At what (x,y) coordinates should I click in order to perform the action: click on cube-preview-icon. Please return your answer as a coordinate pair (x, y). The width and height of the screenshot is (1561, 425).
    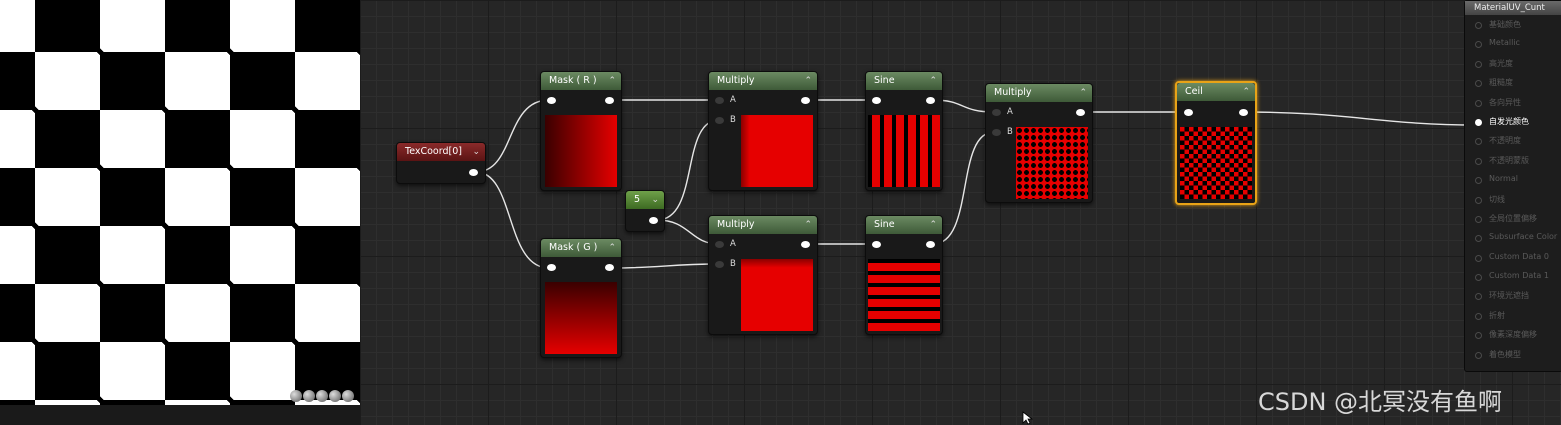
    Looking at the image, I should click on (335, 396).